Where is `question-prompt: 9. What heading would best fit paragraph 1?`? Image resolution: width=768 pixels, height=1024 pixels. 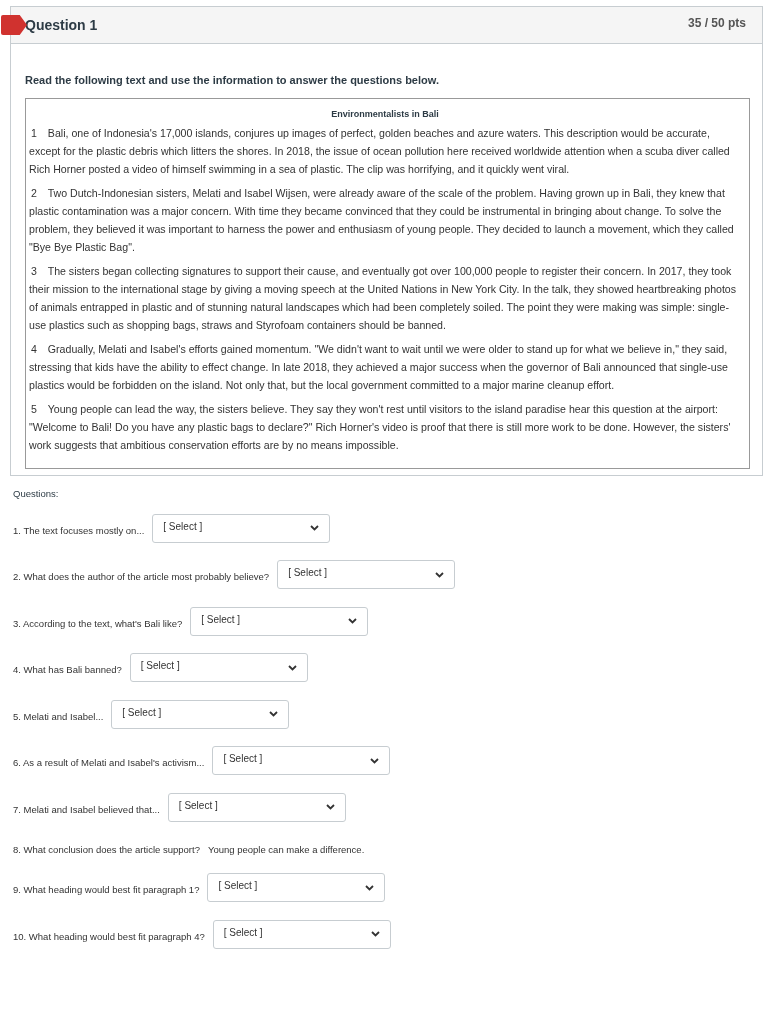 question-prompt: 9. What heading would best fit paragraph 1? is located at coordinates (106, 890).